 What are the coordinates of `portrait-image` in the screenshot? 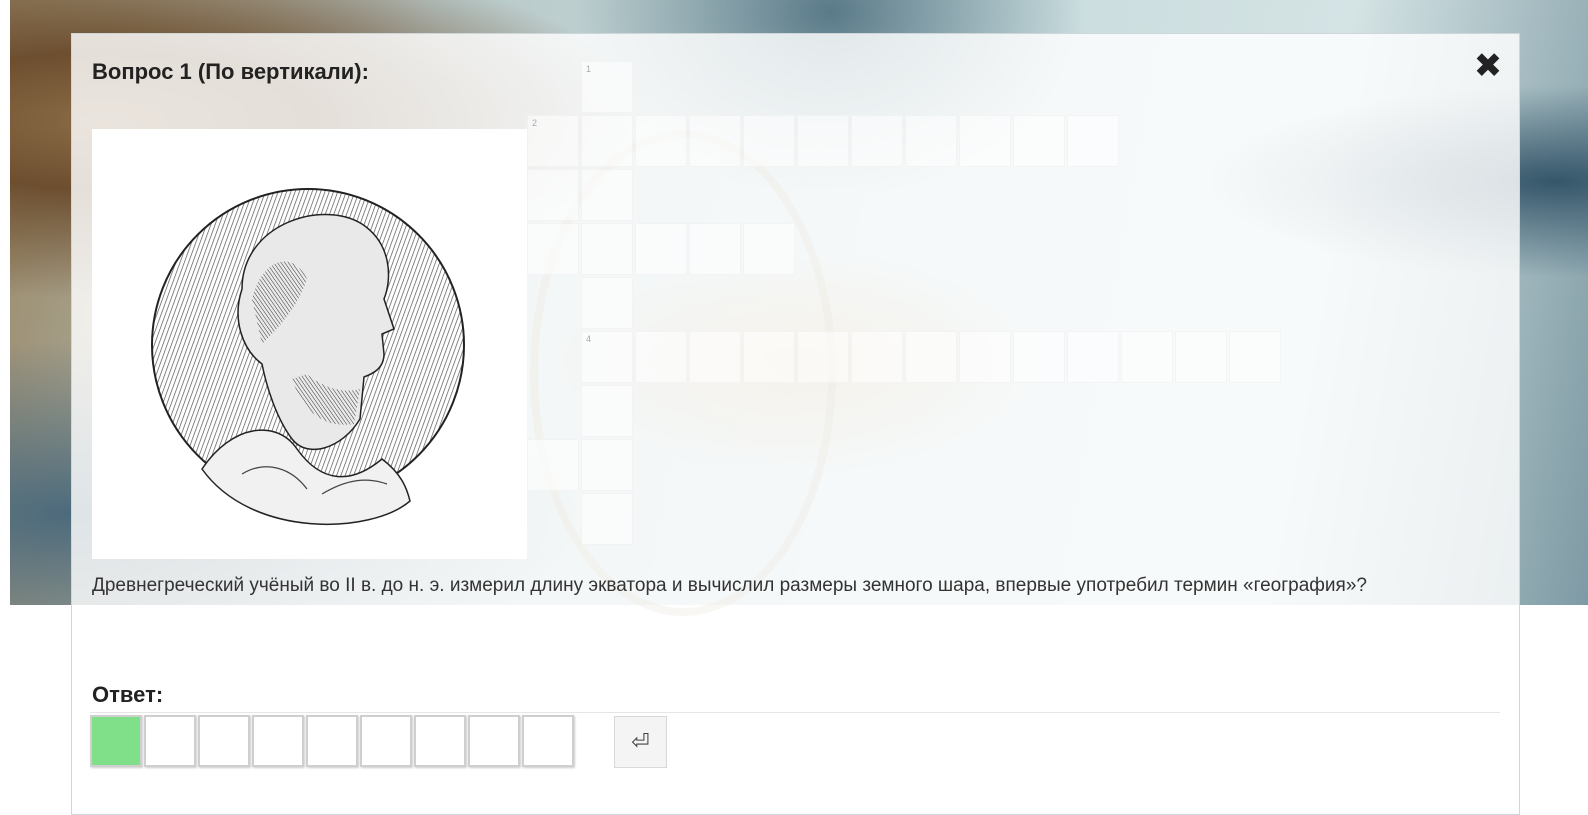 It's located at (309, 344).